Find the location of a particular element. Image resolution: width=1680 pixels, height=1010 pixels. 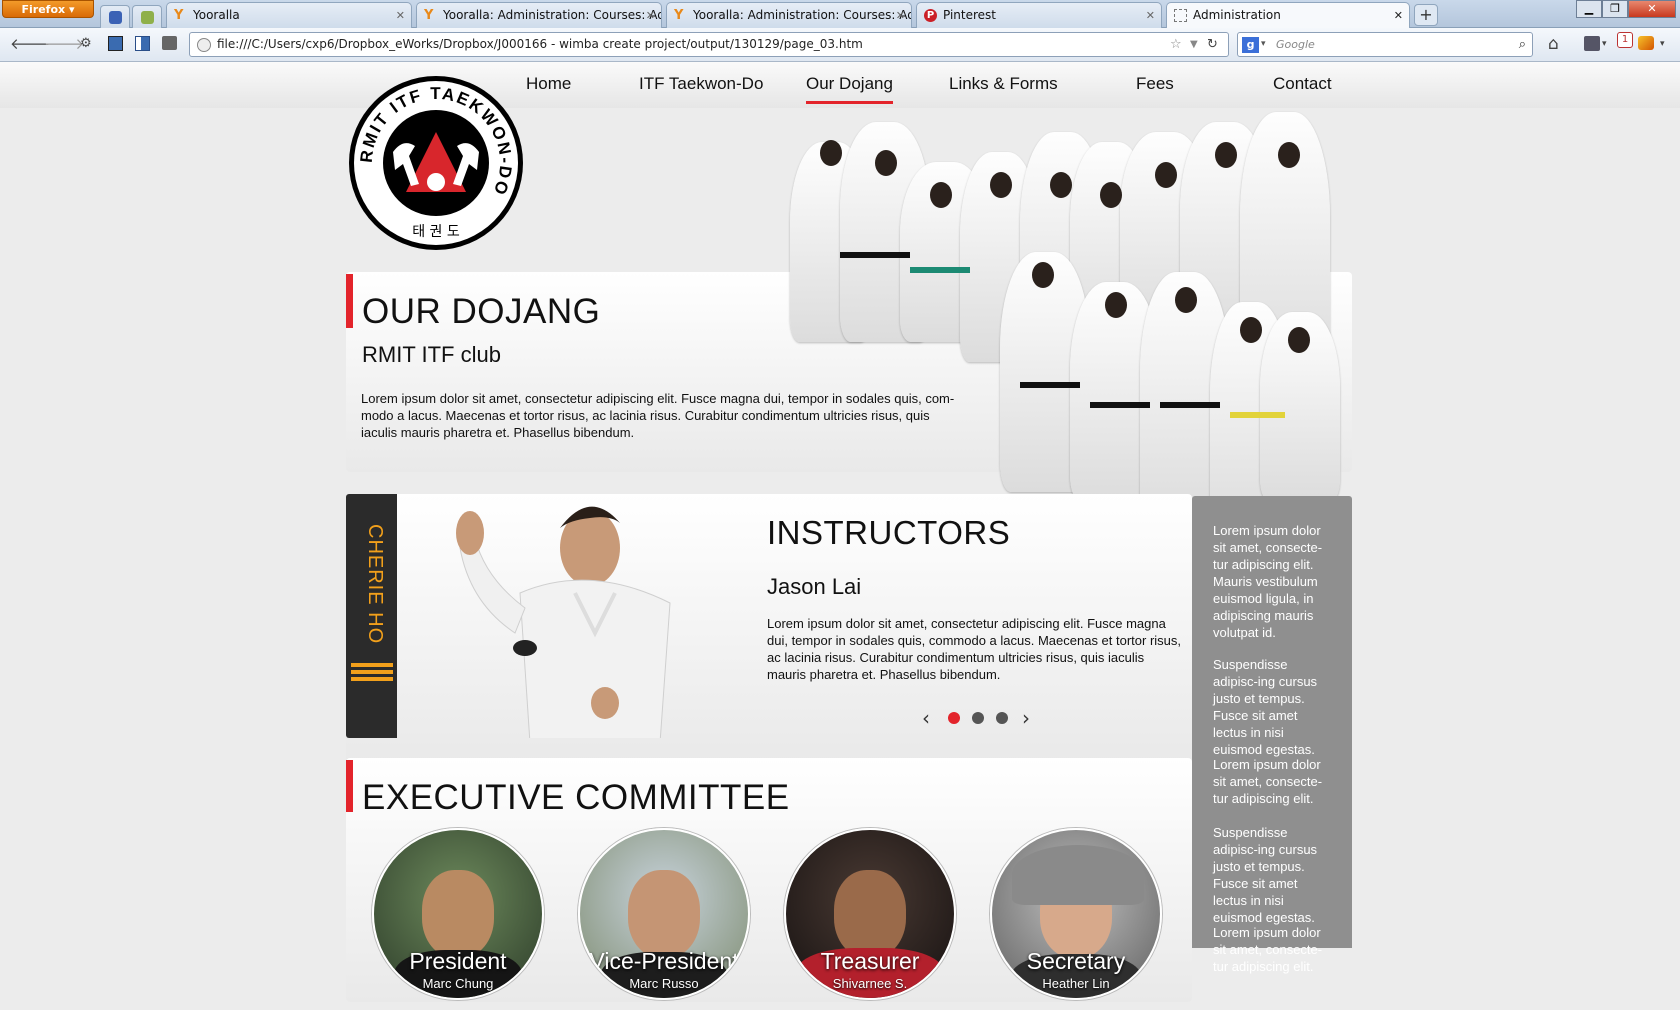

committee-member-treasurer: Treasurer Shivarnee S. is located at coordinates (870, 914).